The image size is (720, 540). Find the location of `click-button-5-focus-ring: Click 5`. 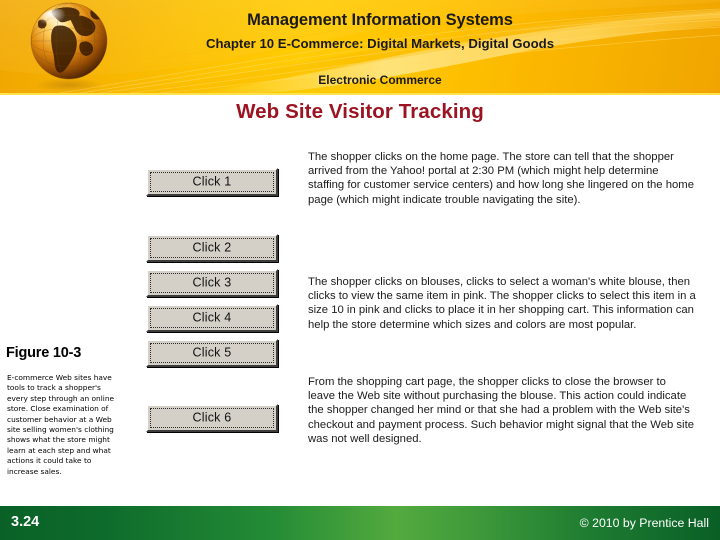

click-button-5-focus-ring: Click 5 is located at coordinates (212, 353).